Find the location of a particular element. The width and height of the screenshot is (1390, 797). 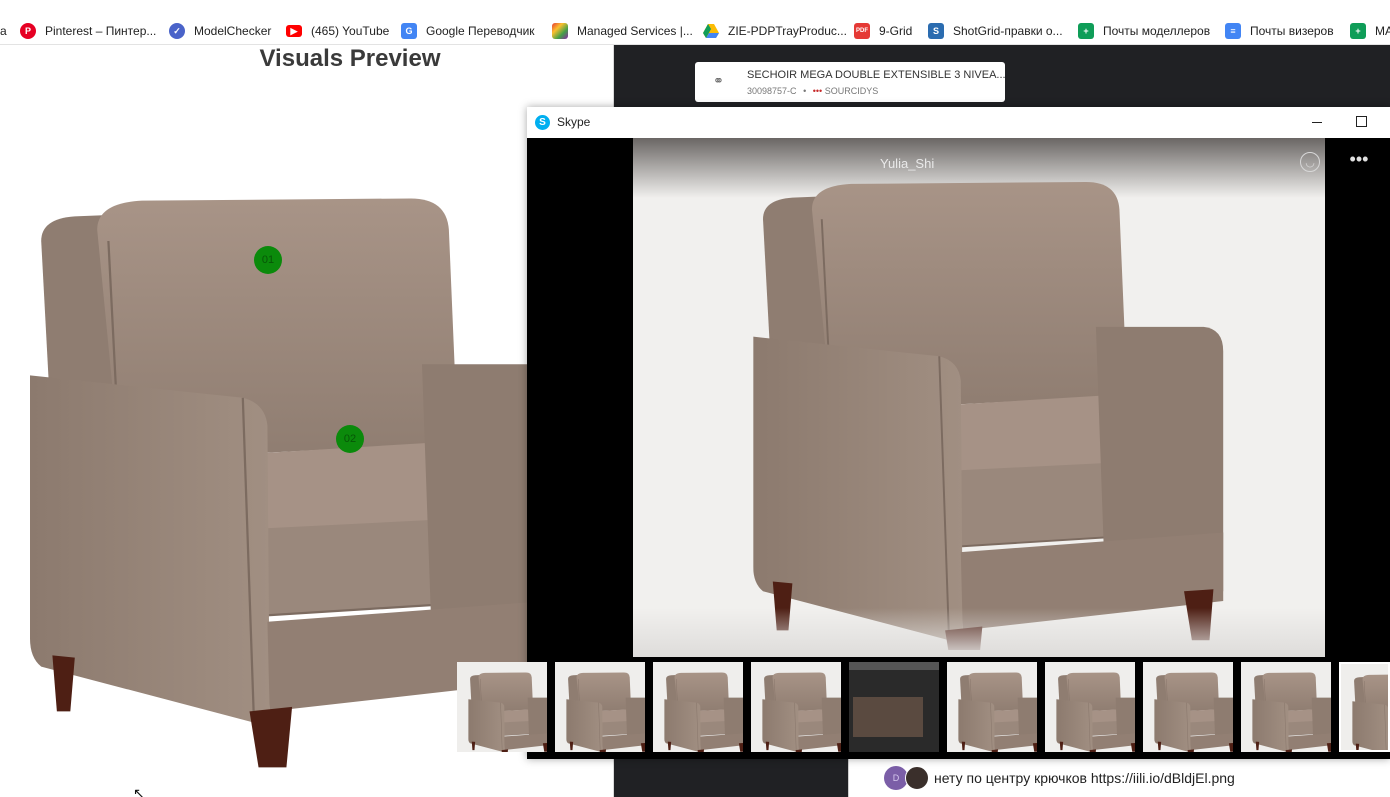

bookmark-ma: + MA is located at coordinates (1370, 30).